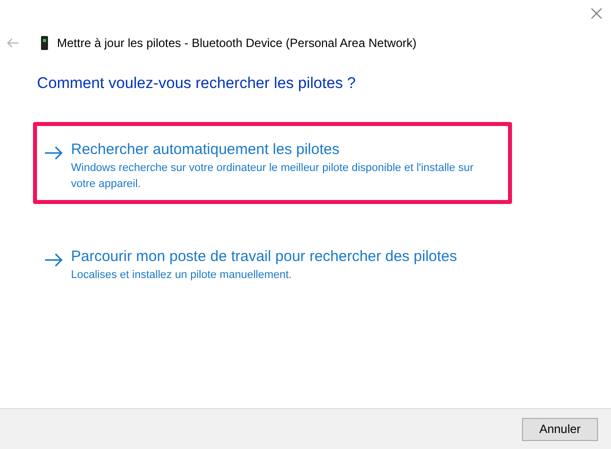 This screenshot has width=611, height=449. I want to click on cancel-button: Annuler, so click(560, 429).